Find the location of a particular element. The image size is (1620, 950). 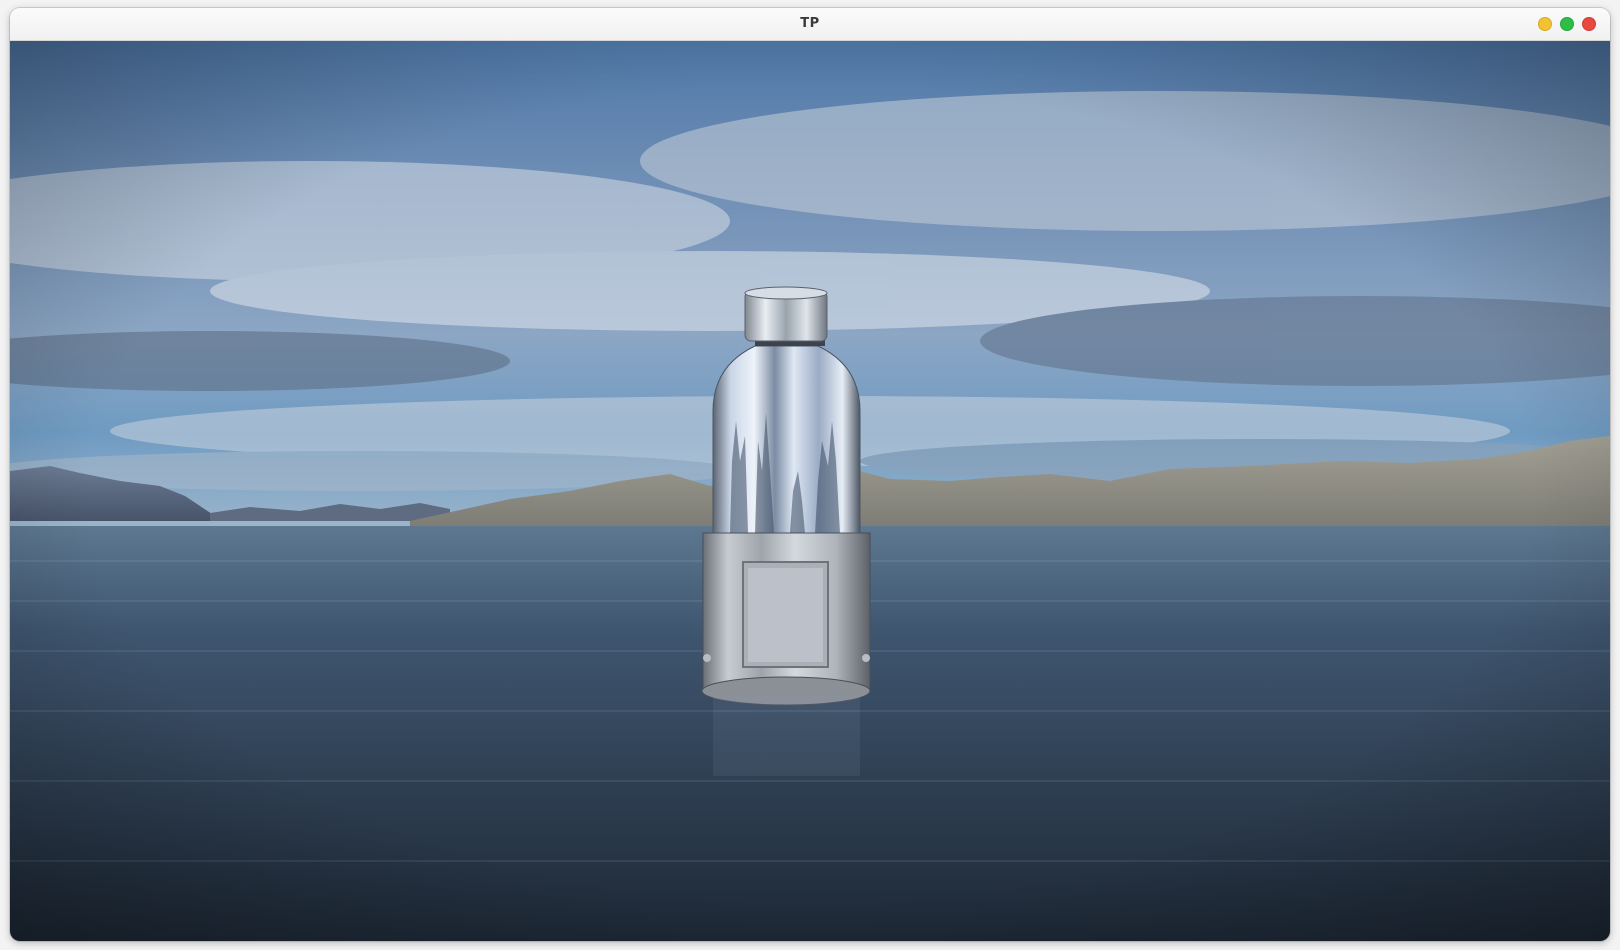

window-title: TP is located at coordinates (810, 23).